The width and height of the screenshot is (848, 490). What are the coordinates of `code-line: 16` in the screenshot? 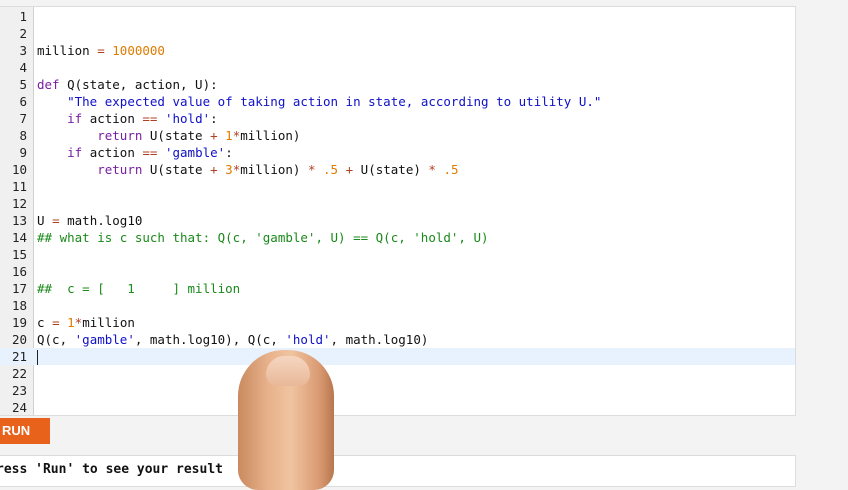 It's located at (397, 271).